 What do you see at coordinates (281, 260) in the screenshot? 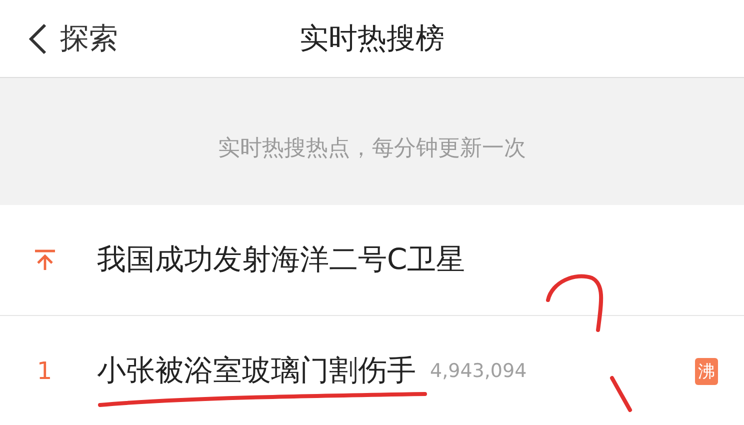
I see `topic-title: 我国成功发射海洋二号C卫星` at bounding box center [281, 260].